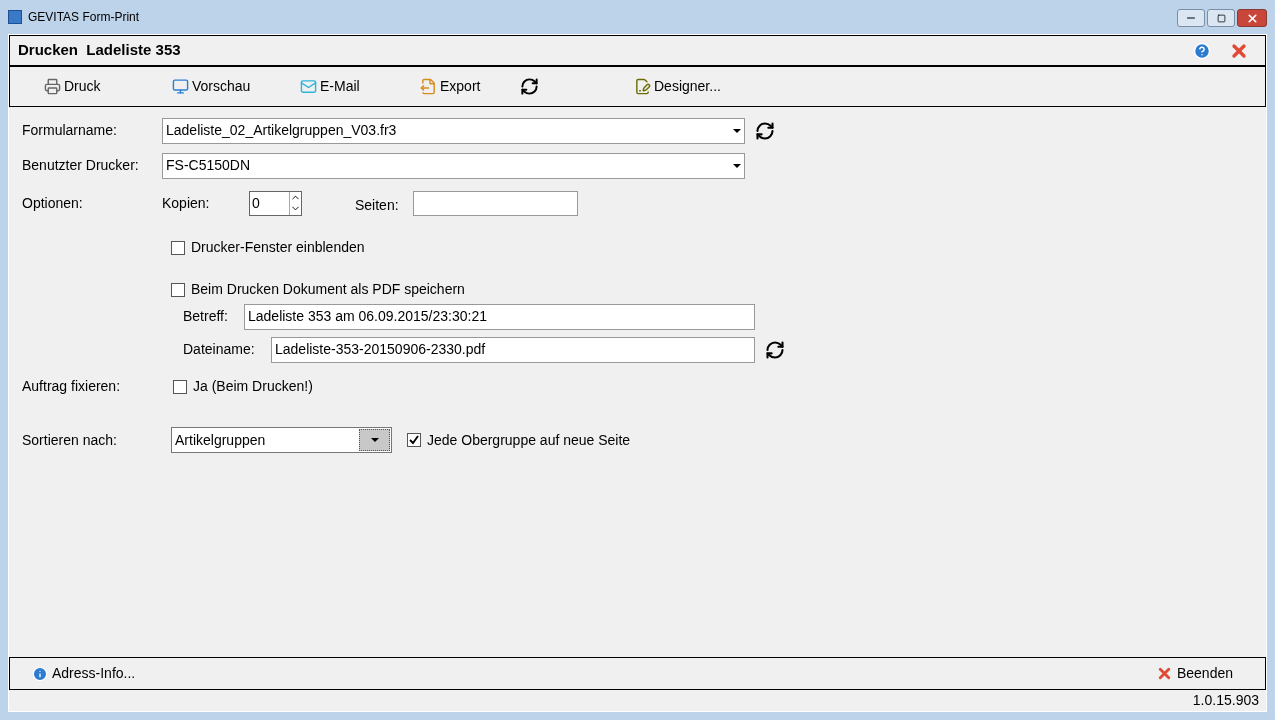  I want to click on pages-input, so click(495, 203).